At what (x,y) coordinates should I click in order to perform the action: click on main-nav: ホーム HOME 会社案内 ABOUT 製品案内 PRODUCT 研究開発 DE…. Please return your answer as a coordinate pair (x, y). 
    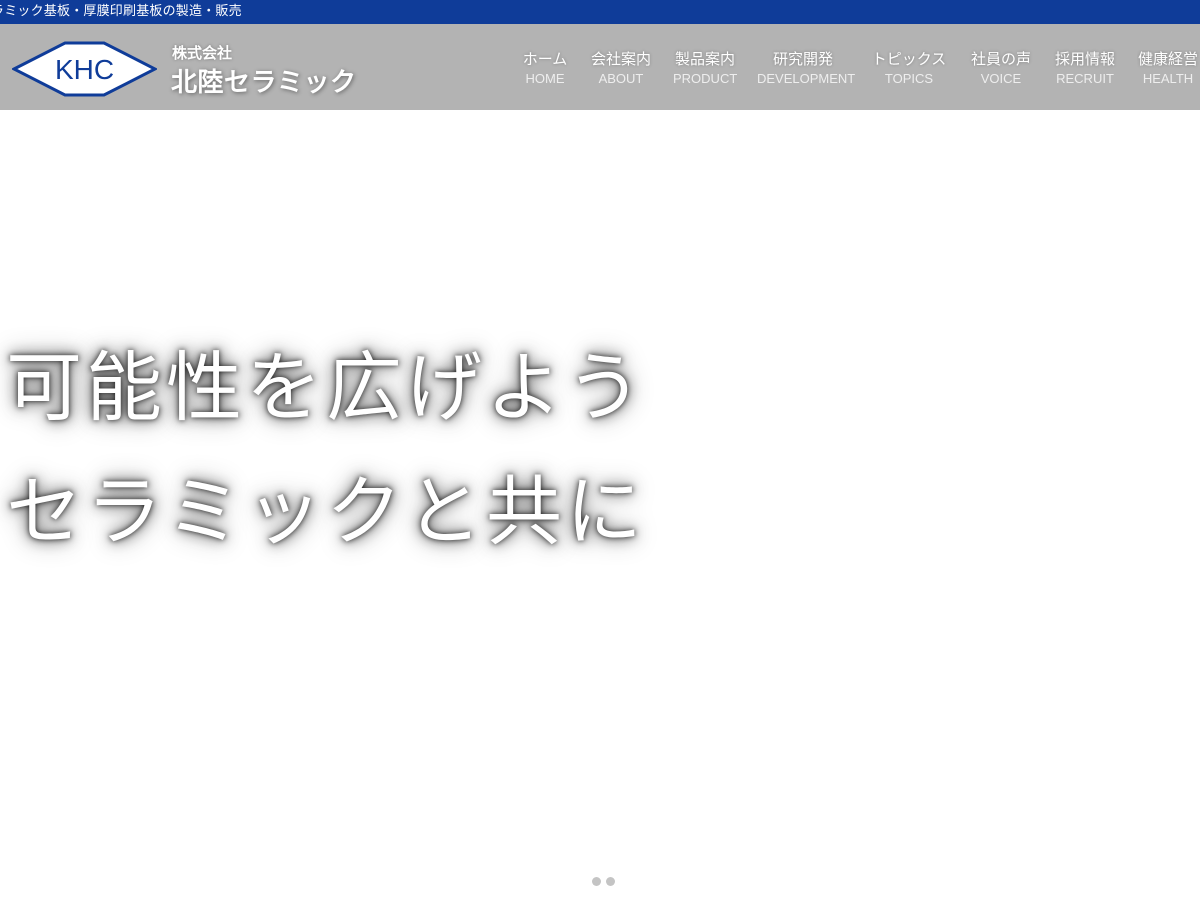
    Looking at the image, I should click on (600, 75).